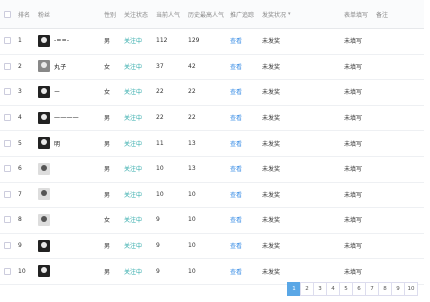 The width and height of the screenshot is (430, 302). Describe the element at coordinates (160, 66) in the screenshot. I see `current-popularity-cell: 37` at that location.